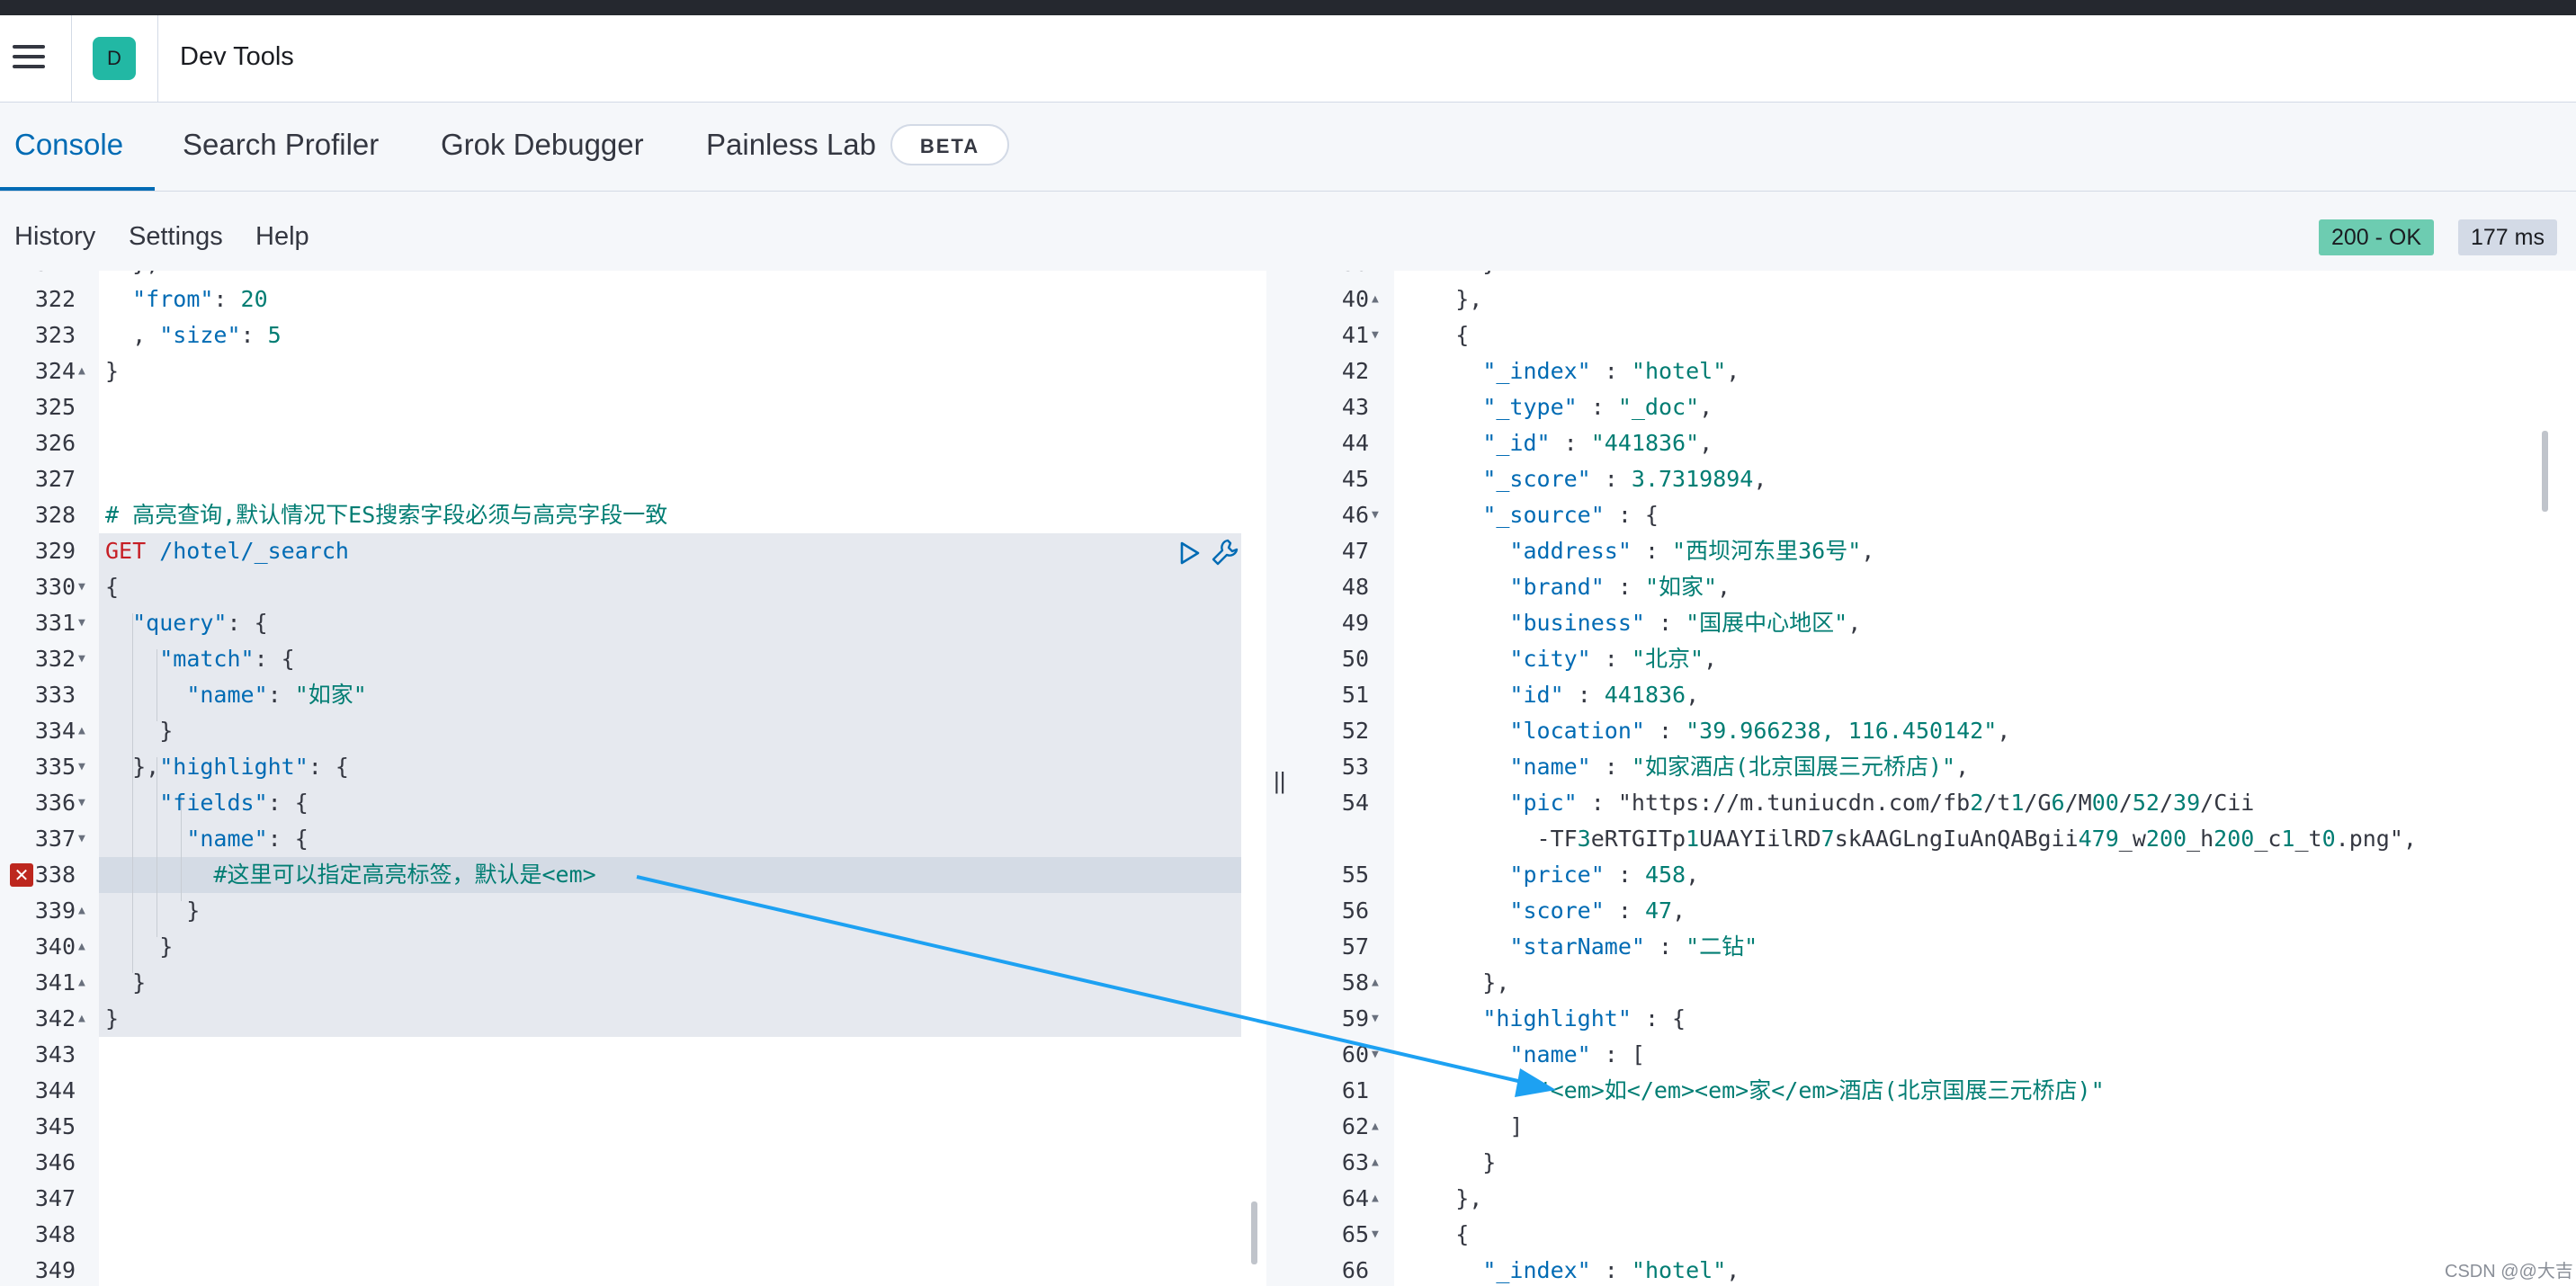  I want to click on help-link: Help, so click(282, 237).